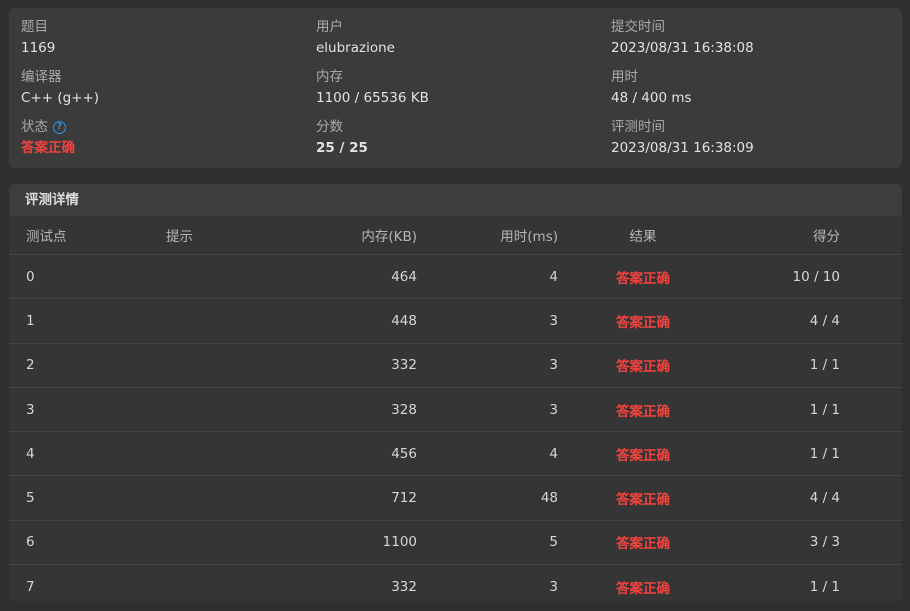 This screenshot has width=910, height=611. I want to click on judge-time-field: 评测时间 2023/08/31 16:38:09, so click(751, 137).